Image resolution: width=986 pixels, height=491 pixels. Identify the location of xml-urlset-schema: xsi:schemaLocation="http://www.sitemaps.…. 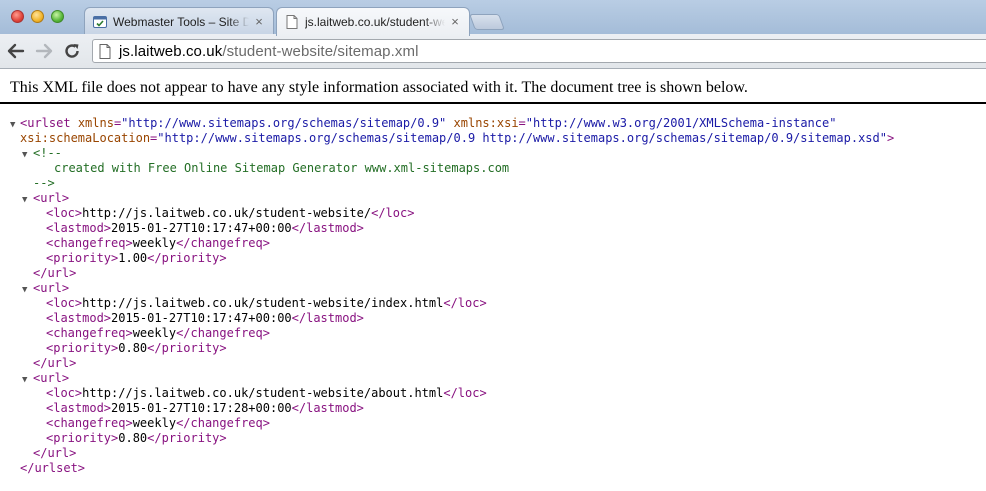
(457, 138).